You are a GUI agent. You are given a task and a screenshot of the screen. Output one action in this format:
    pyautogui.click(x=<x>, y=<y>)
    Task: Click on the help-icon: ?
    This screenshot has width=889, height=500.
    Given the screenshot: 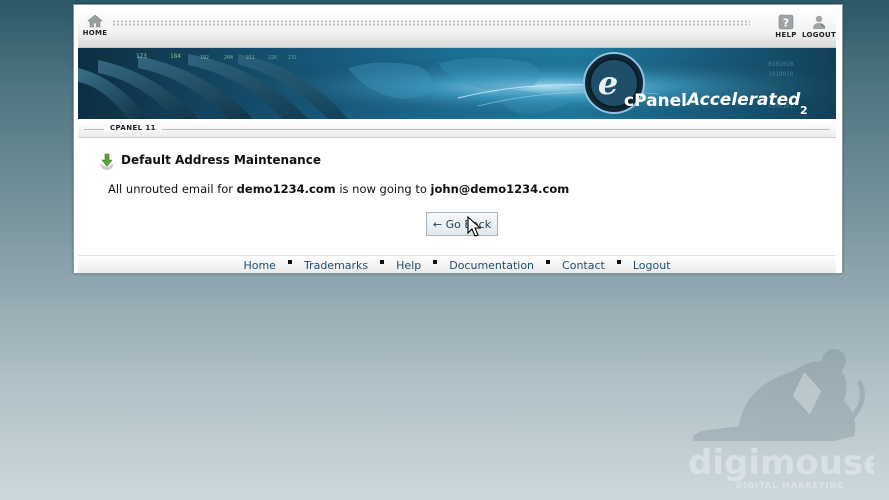 What is the action you would take?
    pyautogui.click(x=786, y=22)
    